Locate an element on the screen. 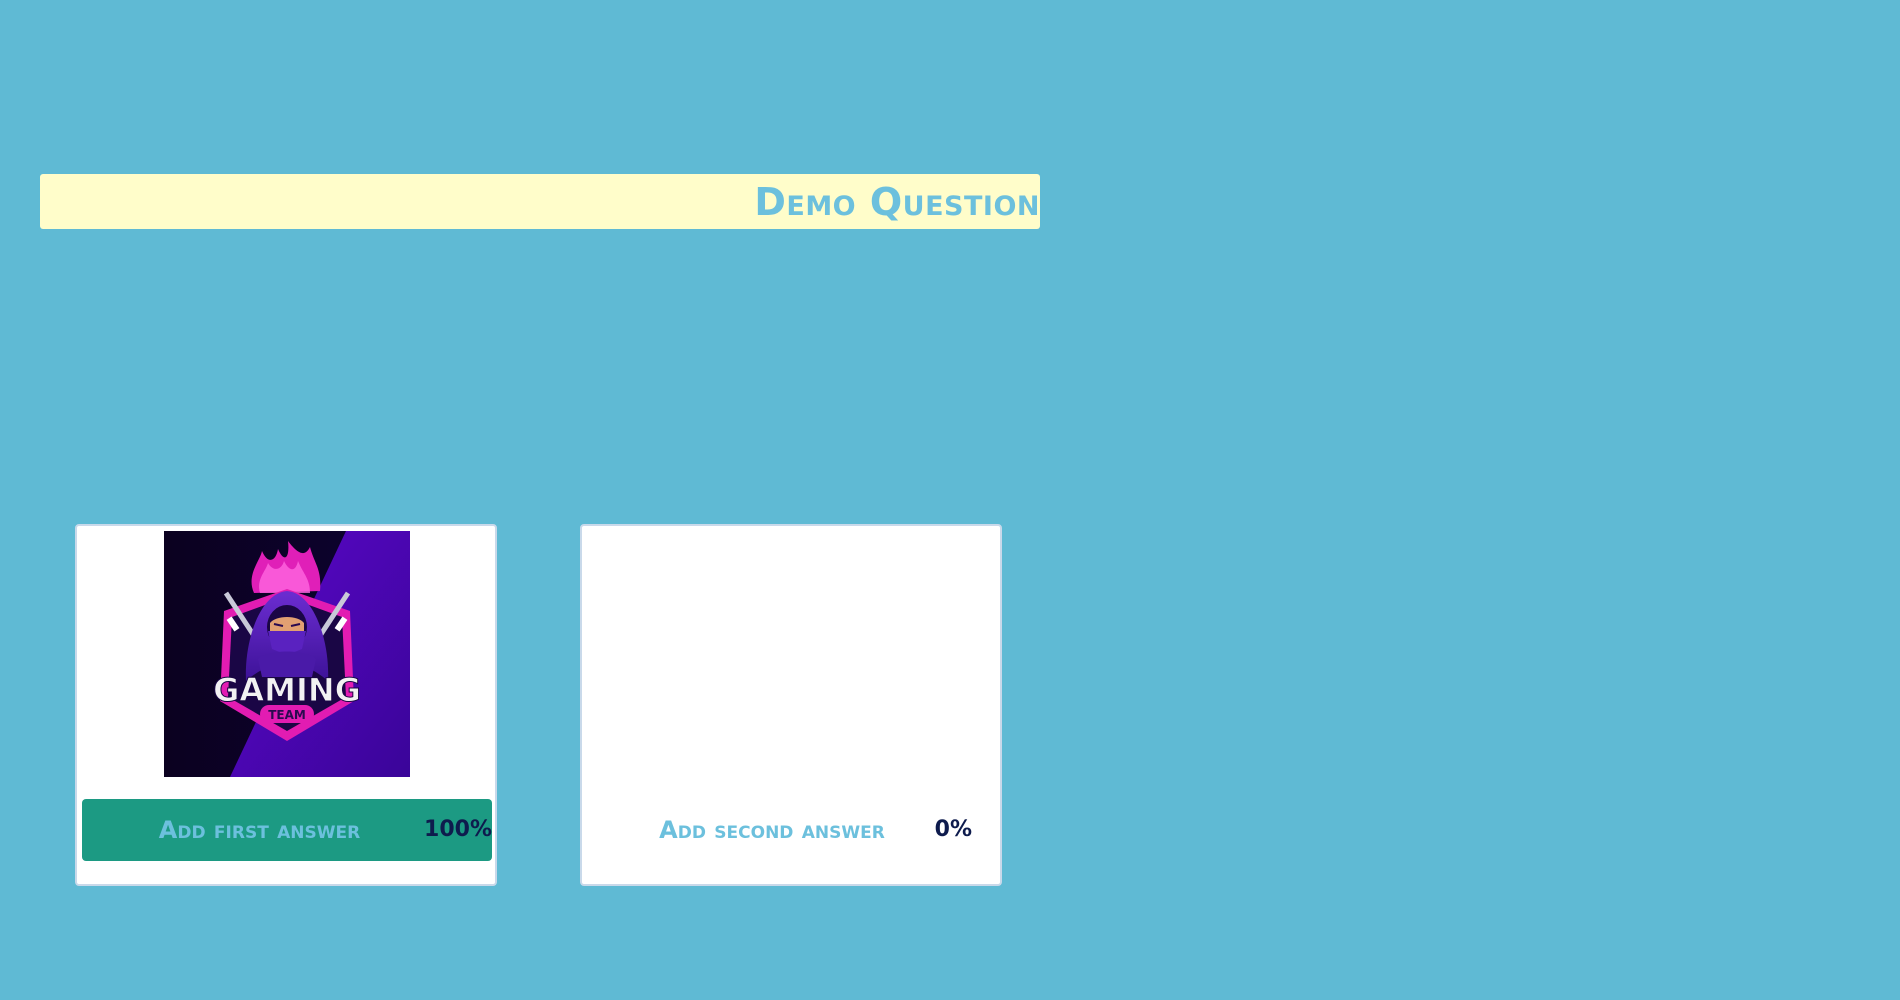 This screenshot has height=1000, width=1900. gaming-team-logo-image: GAMING TEAM is located at coordinates (287, 654).